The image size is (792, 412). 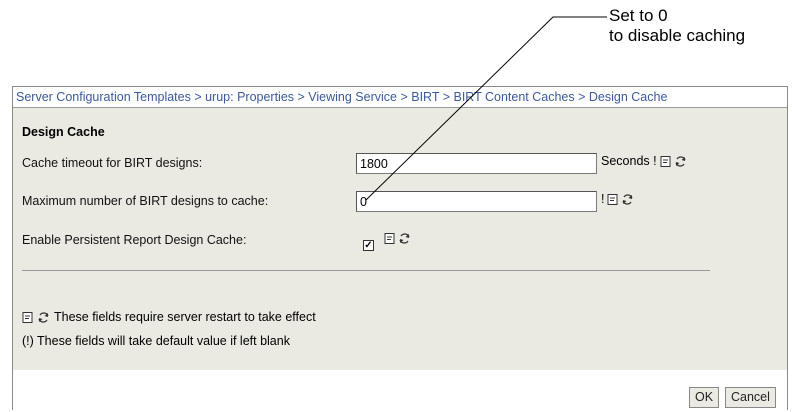 What do you see at coordinates (134, 240) in the screenshot?
I see `persistent-cache-label: Enable Persistent Report Design Cache:` at bounding box center [134, 240].